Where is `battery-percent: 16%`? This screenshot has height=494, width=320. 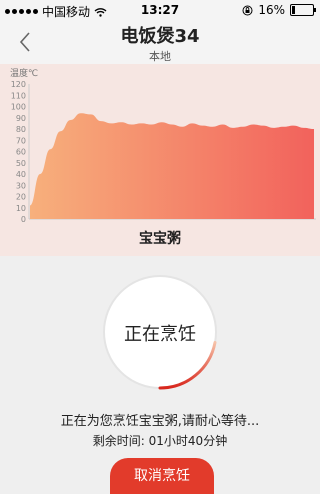 battery-percent: 16% is located at coordinates (271, 10).